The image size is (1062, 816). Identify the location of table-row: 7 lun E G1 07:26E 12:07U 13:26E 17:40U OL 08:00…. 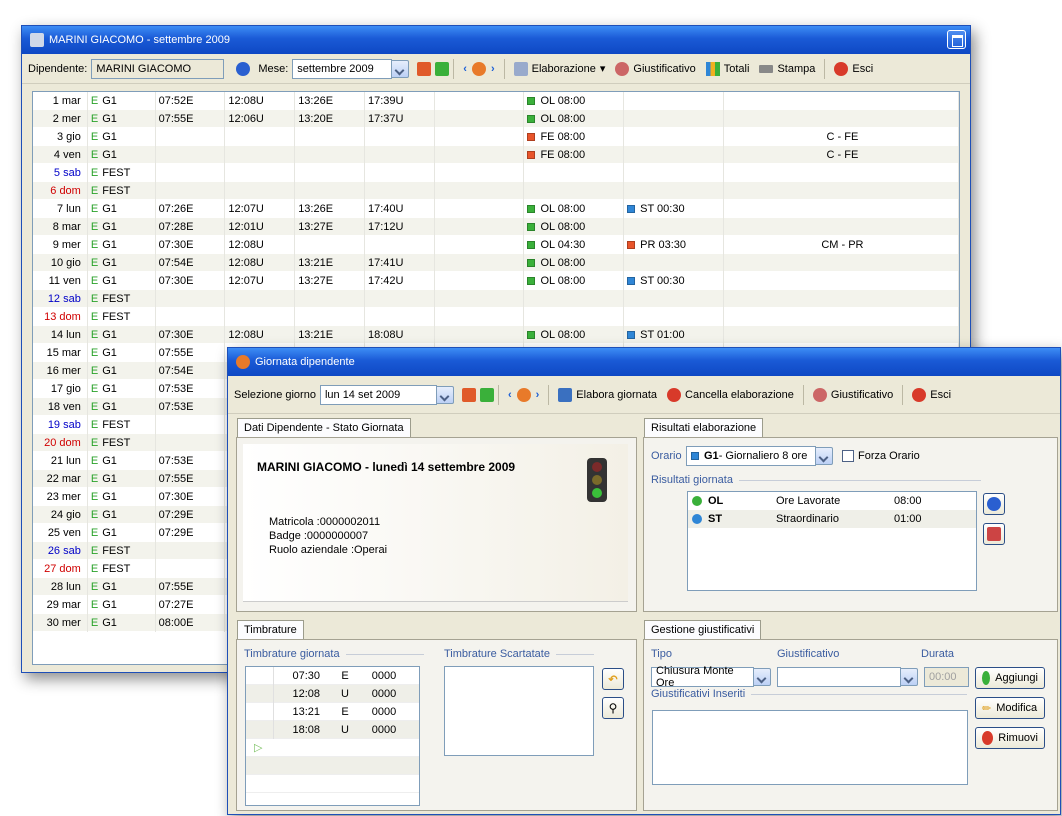
(496, 208).